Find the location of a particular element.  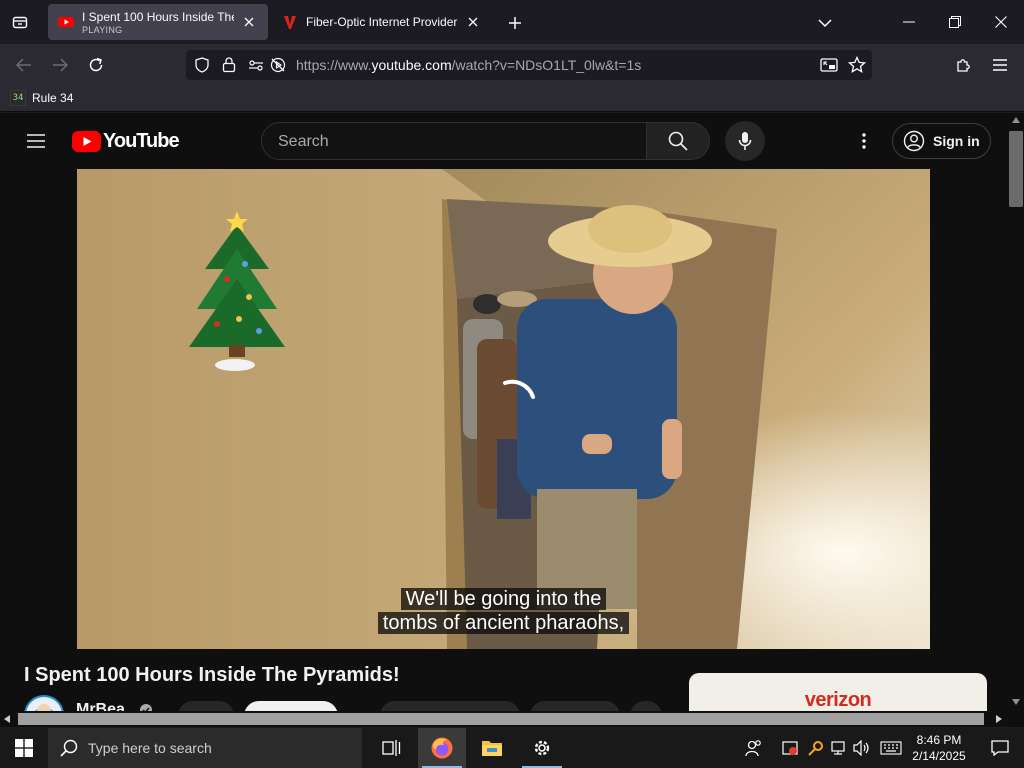

firefox-icon is located at coordinates (442, 748).